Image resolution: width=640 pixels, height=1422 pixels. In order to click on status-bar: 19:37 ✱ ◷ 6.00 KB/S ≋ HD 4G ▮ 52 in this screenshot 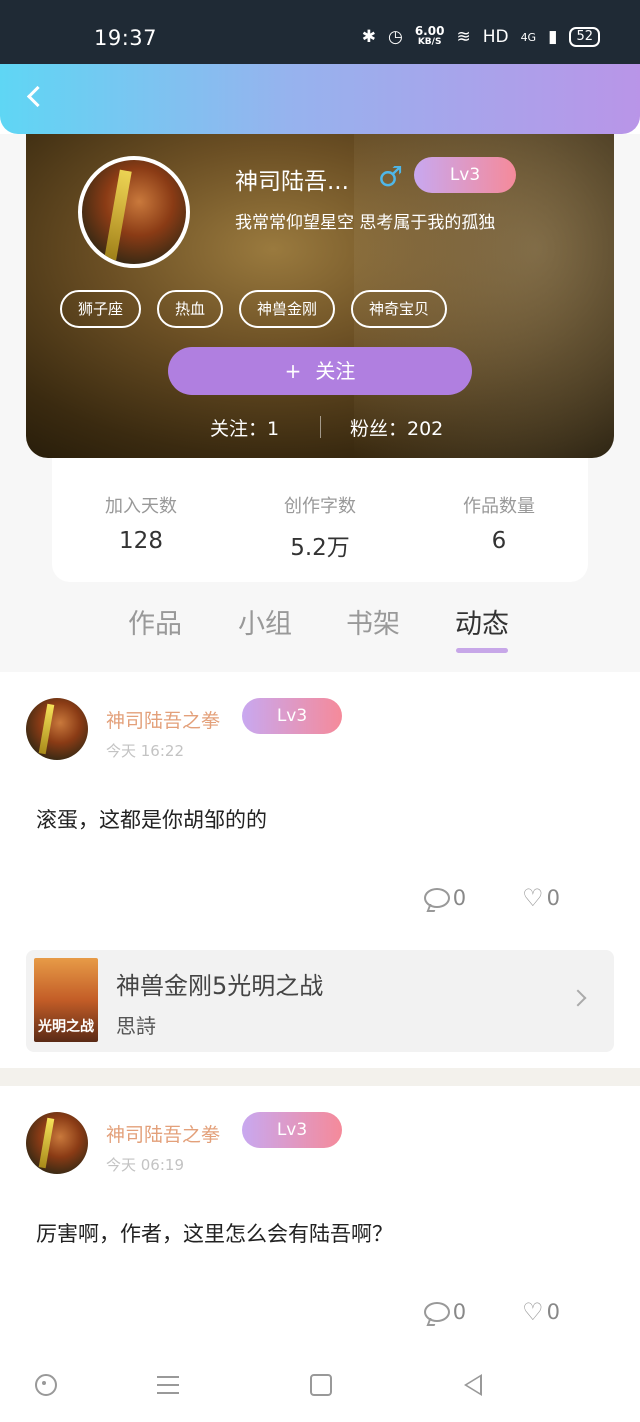, I will do `click(320, 32)`.